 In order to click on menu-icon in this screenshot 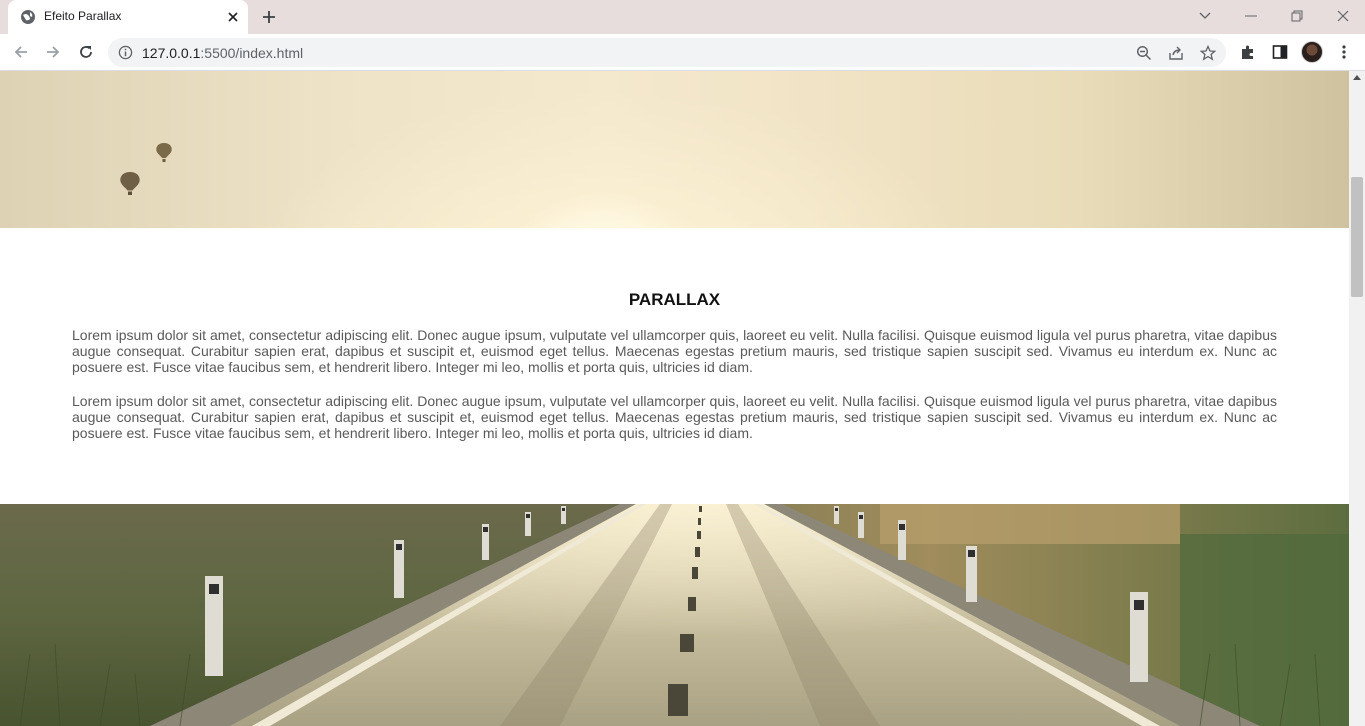, I will do `click(1344, 52)`.